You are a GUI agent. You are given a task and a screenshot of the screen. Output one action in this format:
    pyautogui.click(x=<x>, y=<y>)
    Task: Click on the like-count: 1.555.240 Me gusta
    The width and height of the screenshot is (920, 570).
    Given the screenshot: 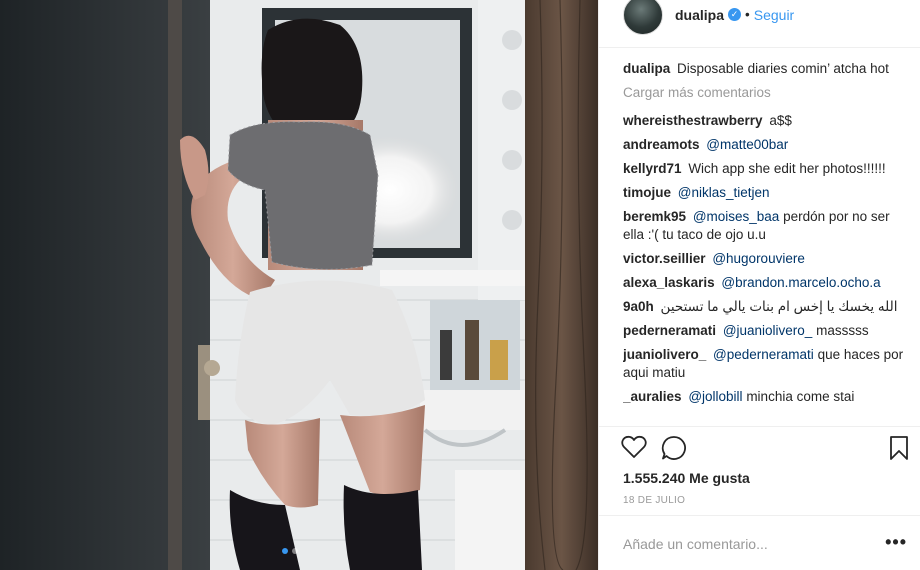 What is the action you would take?
    pyautogui.click(x=686, y=478)
    